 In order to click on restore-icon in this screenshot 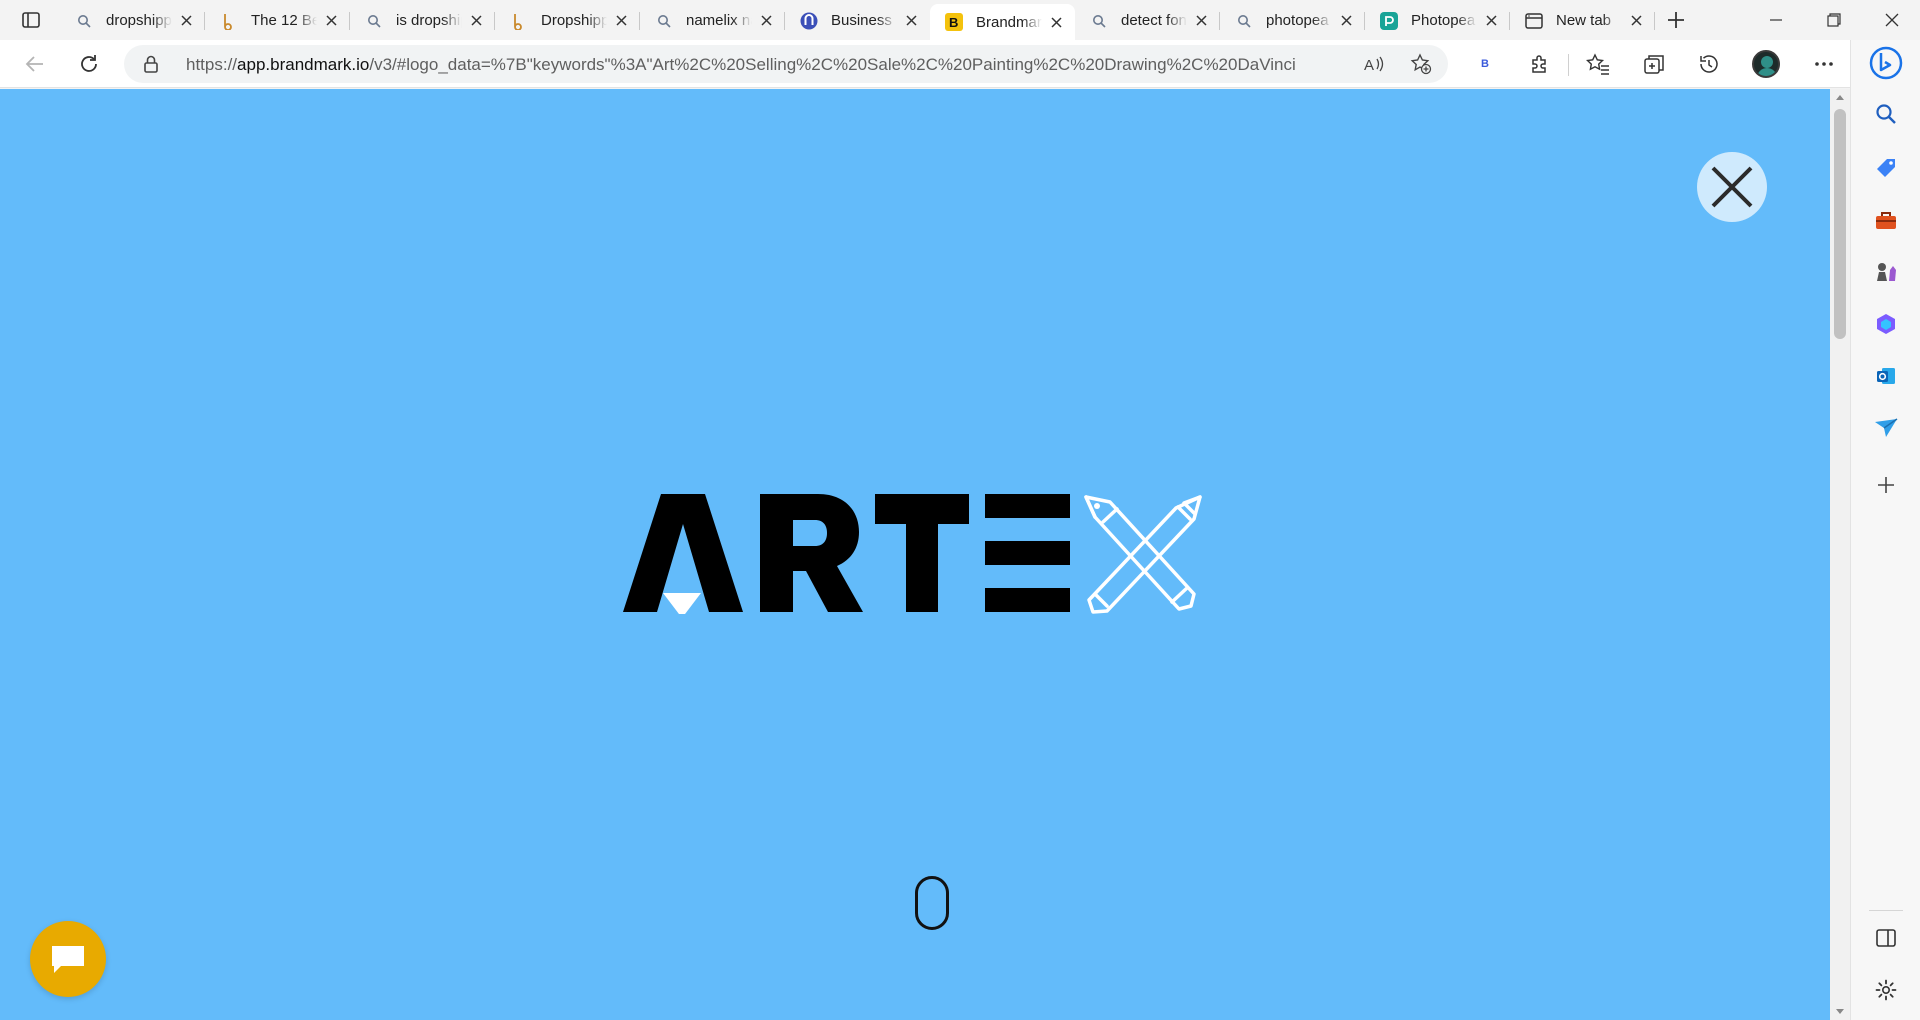, I will do `click(1834, 20)`.